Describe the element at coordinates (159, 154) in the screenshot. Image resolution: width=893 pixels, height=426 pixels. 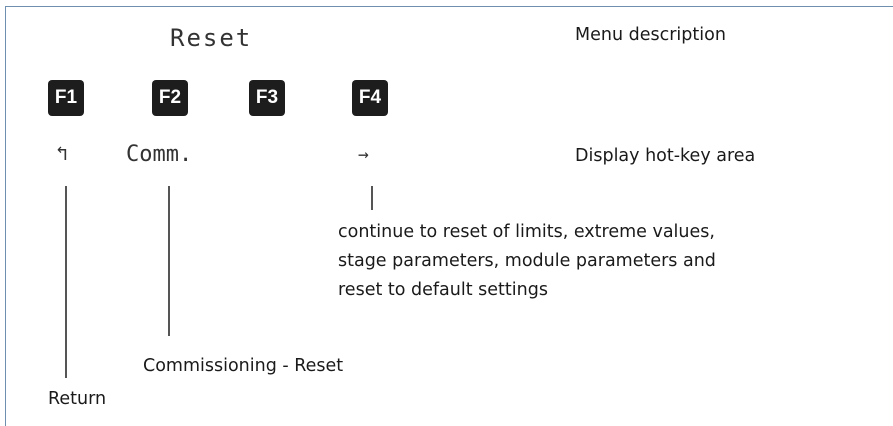
I see `comm-hotkey: Comm.` at that location.